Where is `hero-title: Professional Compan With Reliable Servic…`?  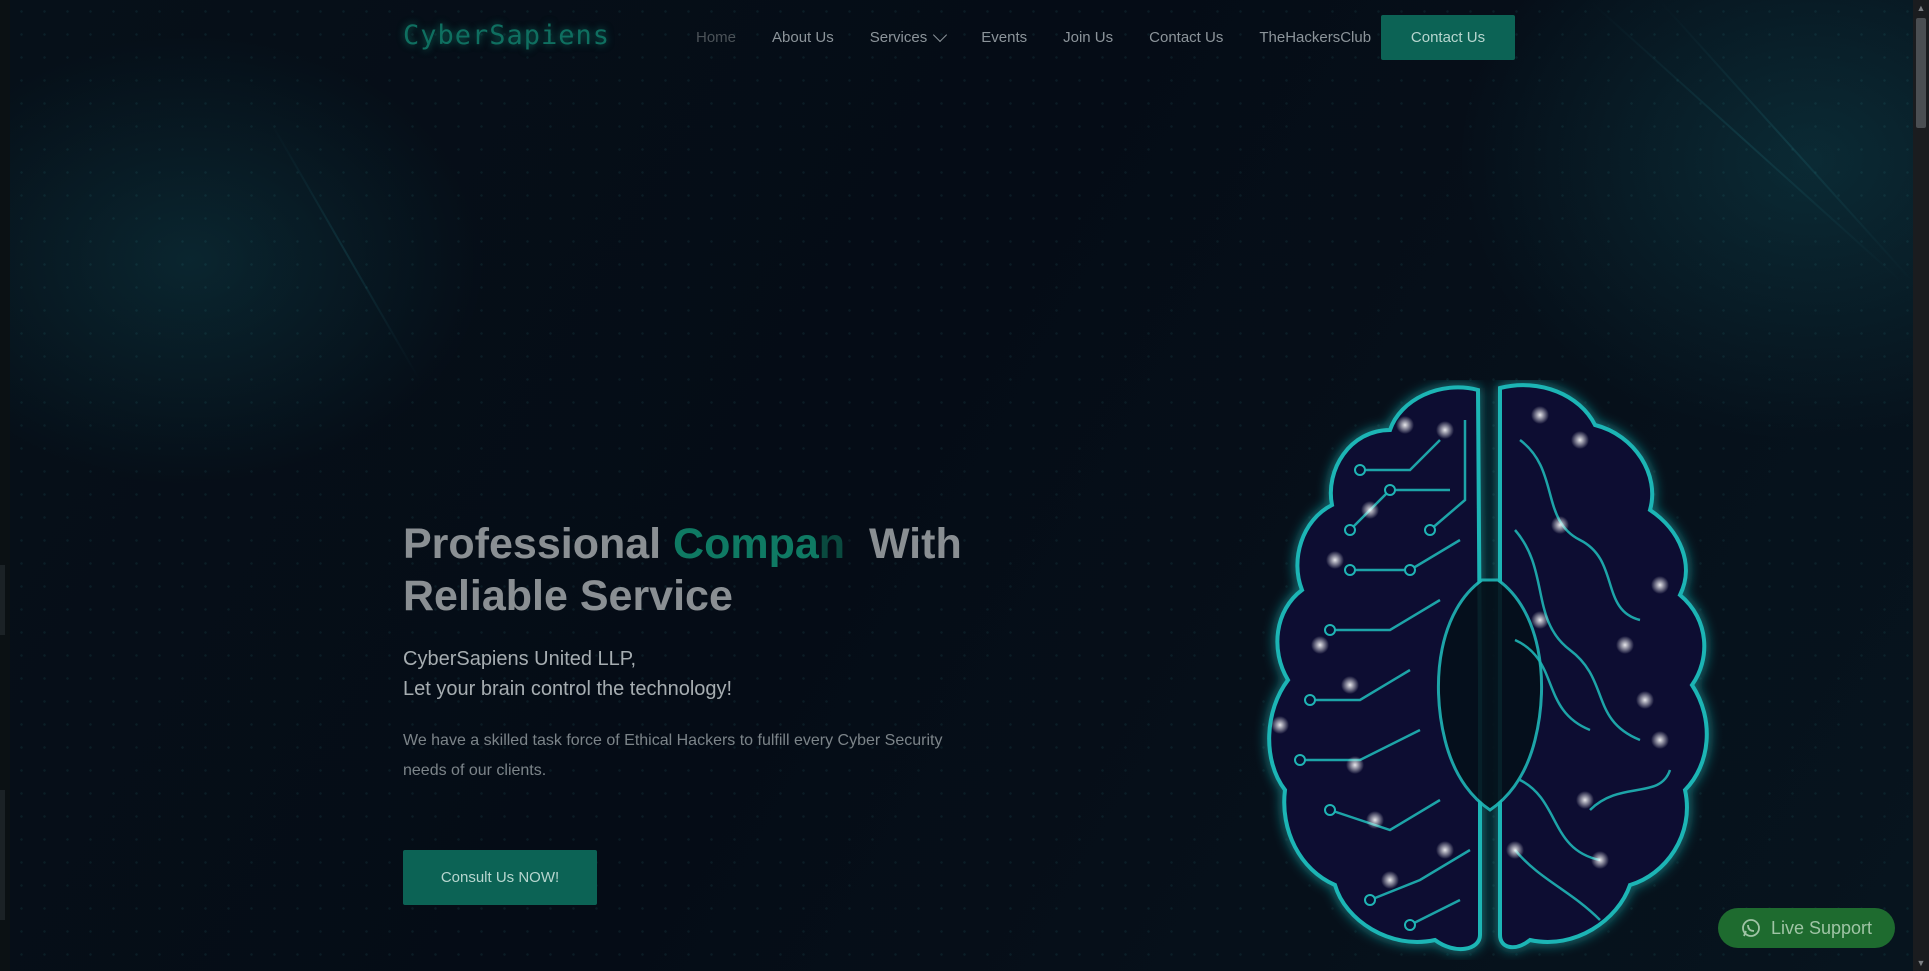
hero-title: Professional Compan With Reliable Servic… is located at coordinates (693, 570).